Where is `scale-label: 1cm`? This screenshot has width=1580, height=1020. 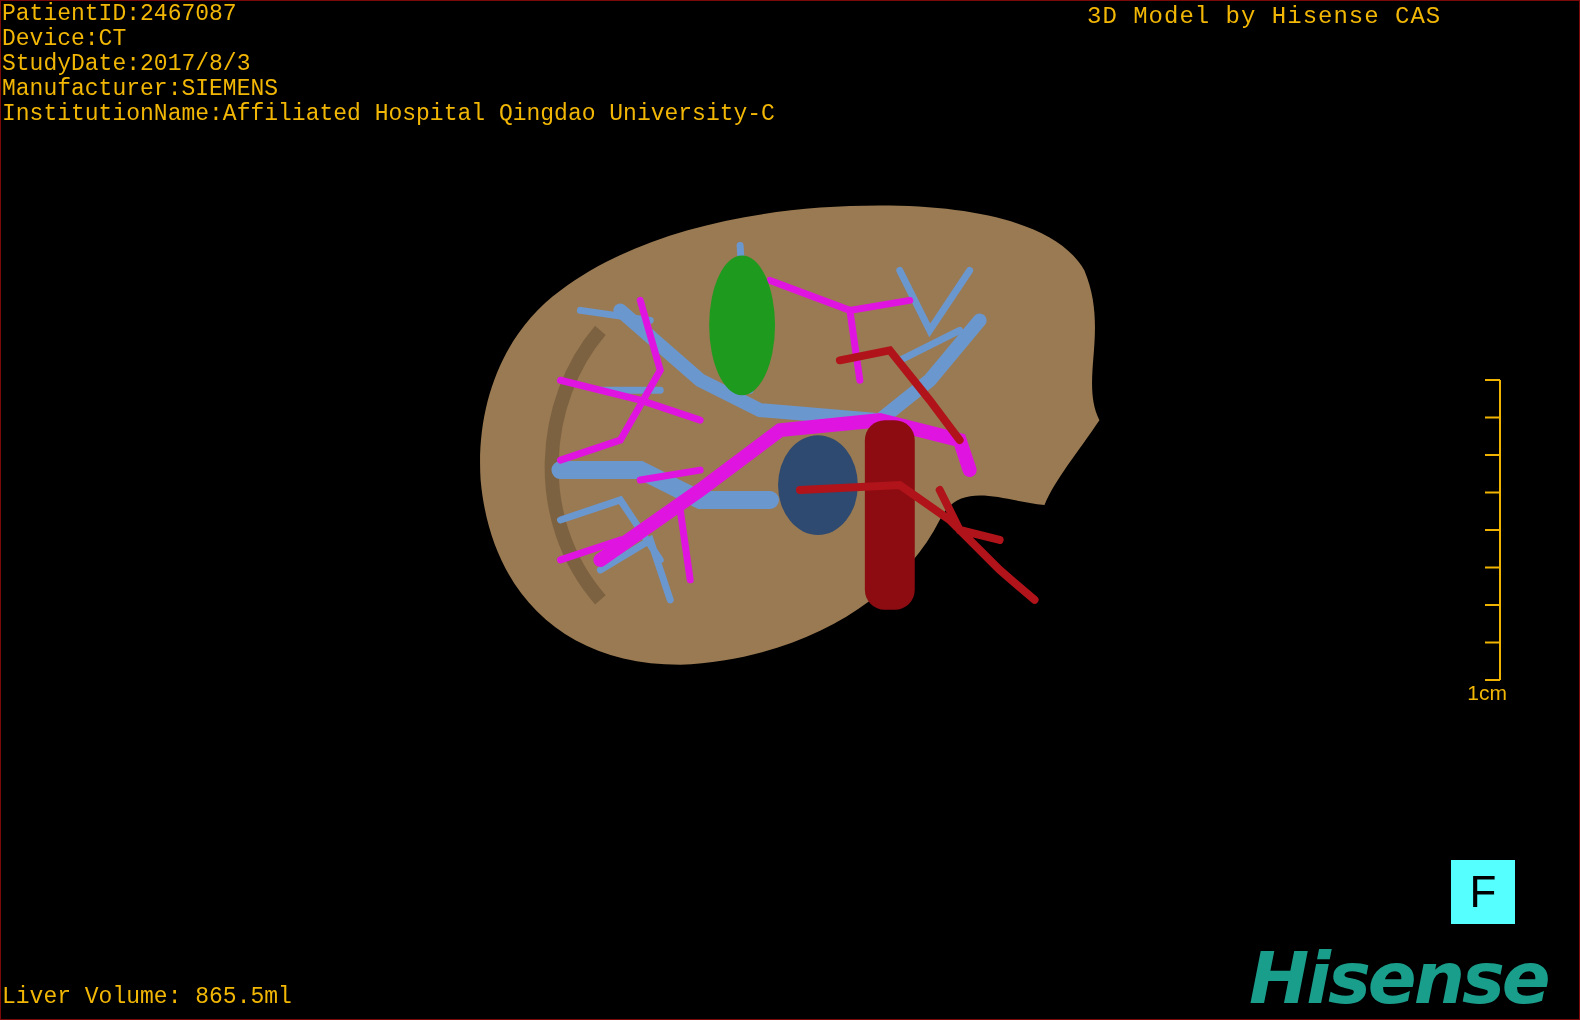
scale-label: 1cm is located at coordinates (1487, 693).